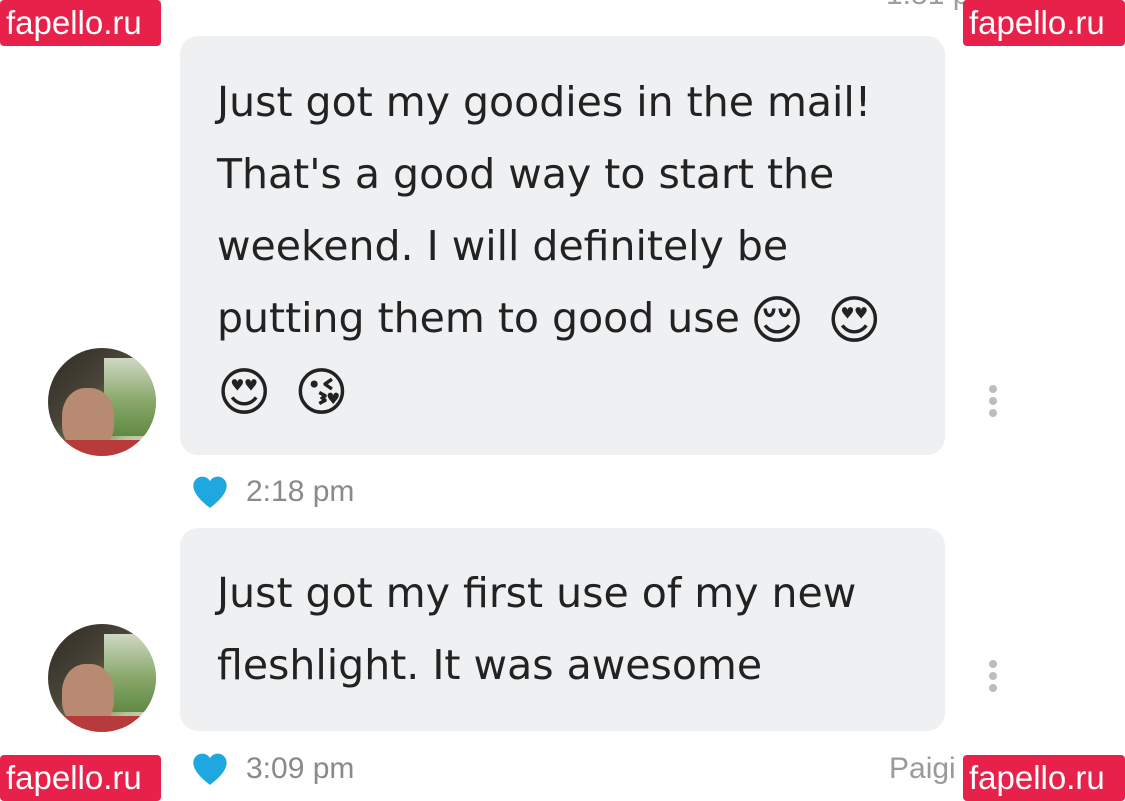  I want to click on sender-name-partial: Paigi, so click(922, 768).